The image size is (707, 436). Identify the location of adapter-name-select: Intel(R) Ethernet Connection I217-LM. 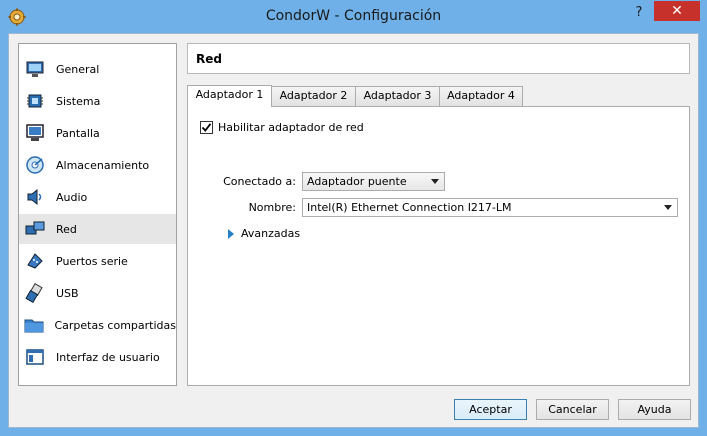
(490, 207).